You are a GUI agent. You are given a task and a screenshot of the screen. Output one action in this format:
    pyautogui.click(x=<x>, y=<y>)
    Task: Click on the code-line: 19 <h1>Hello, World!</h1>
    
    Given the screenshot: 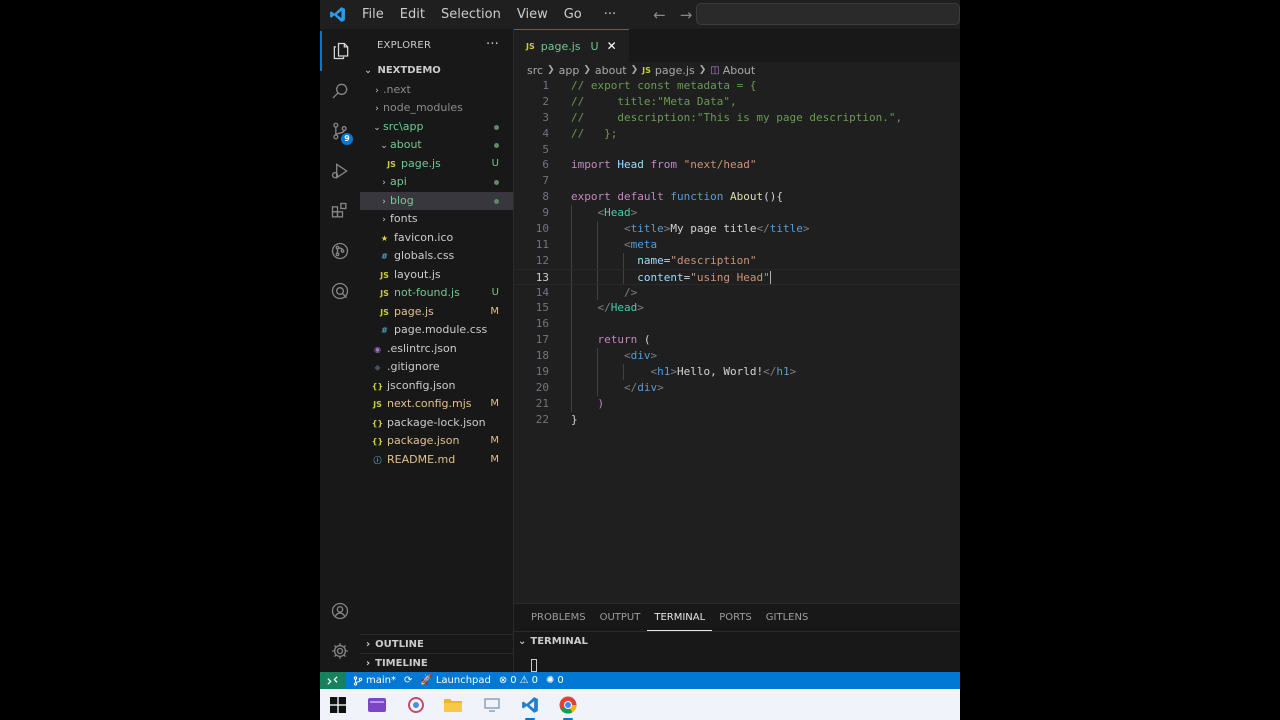 What is the action you would take?
    pyautogui.click(x=737, y=372)
    